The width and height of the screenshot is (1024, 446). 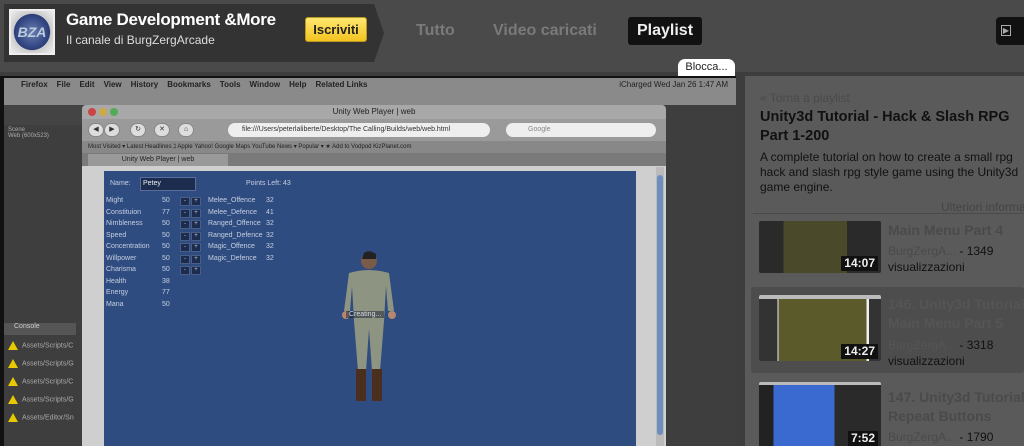 What do you see at coordinates (982, 207) in the screenshot?
I see `more-info-link: Ulteriori informazioni` at bounding box center [982, 207].